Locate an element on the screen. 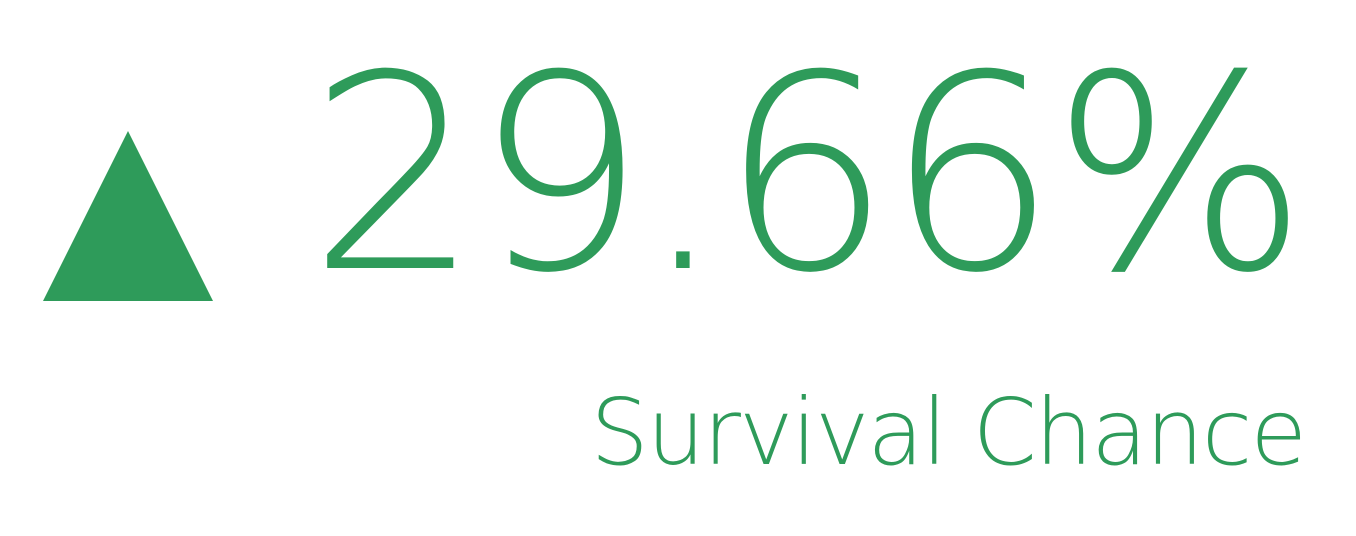 This screenshot has height=536, width=1356. kpi-label: Survival Chance is located at coordinates (948, 432).